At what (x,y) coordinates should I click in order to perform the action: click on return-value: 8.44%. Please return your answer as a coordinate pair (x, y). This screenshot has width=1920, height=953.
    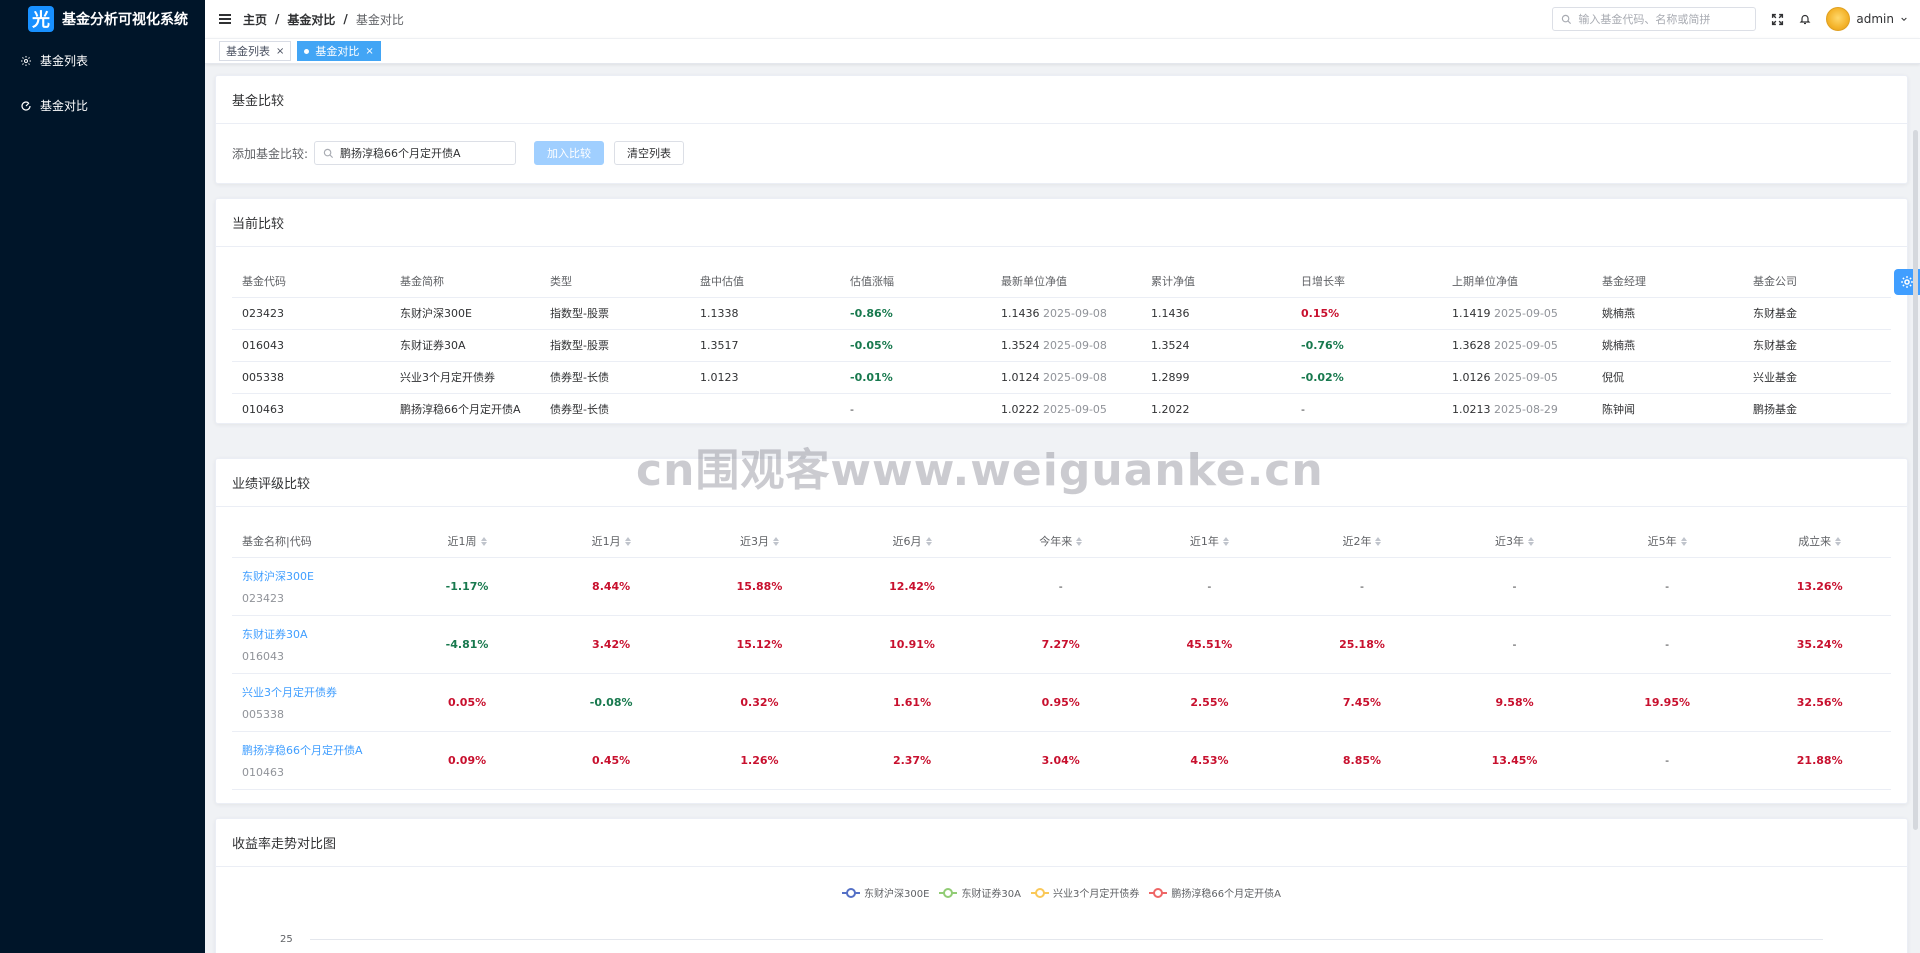
    Looking at the image, I should click on (606, 586).